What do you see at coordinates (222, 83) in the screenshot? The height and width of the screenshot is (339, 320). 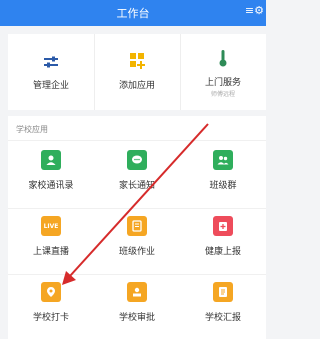 I see `home-service-label: 上门服务` at bounding box center [222, 83].